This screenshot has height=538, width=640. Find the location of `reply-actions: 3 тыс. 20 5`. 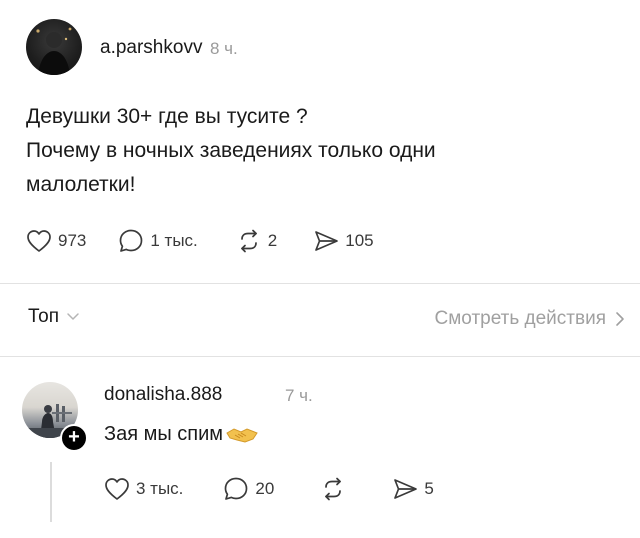

reply-actions: 3 тыс. 20 5 is located at coordinates (269, 489).